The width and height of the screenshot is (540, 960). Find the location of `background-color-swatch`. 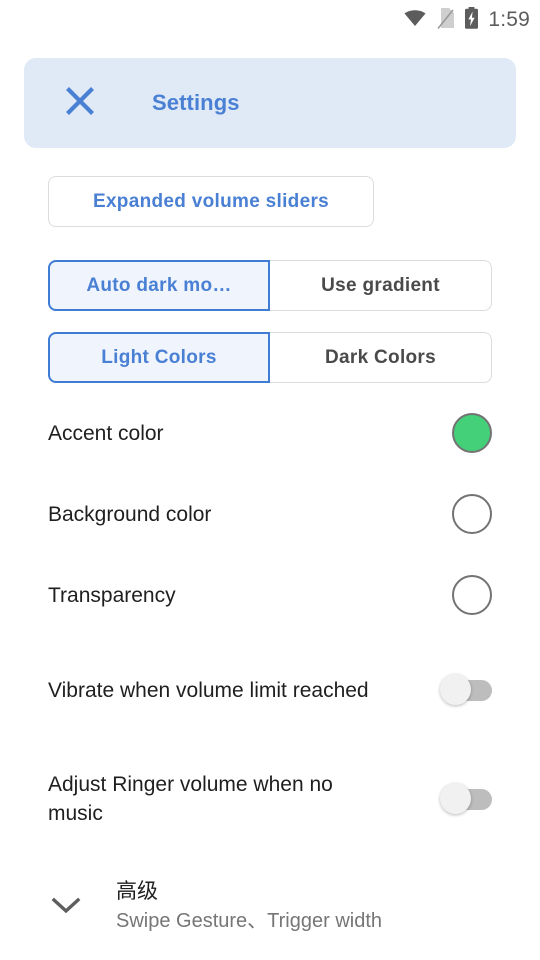

background-color-swatch is located at coordinates (472, 514).